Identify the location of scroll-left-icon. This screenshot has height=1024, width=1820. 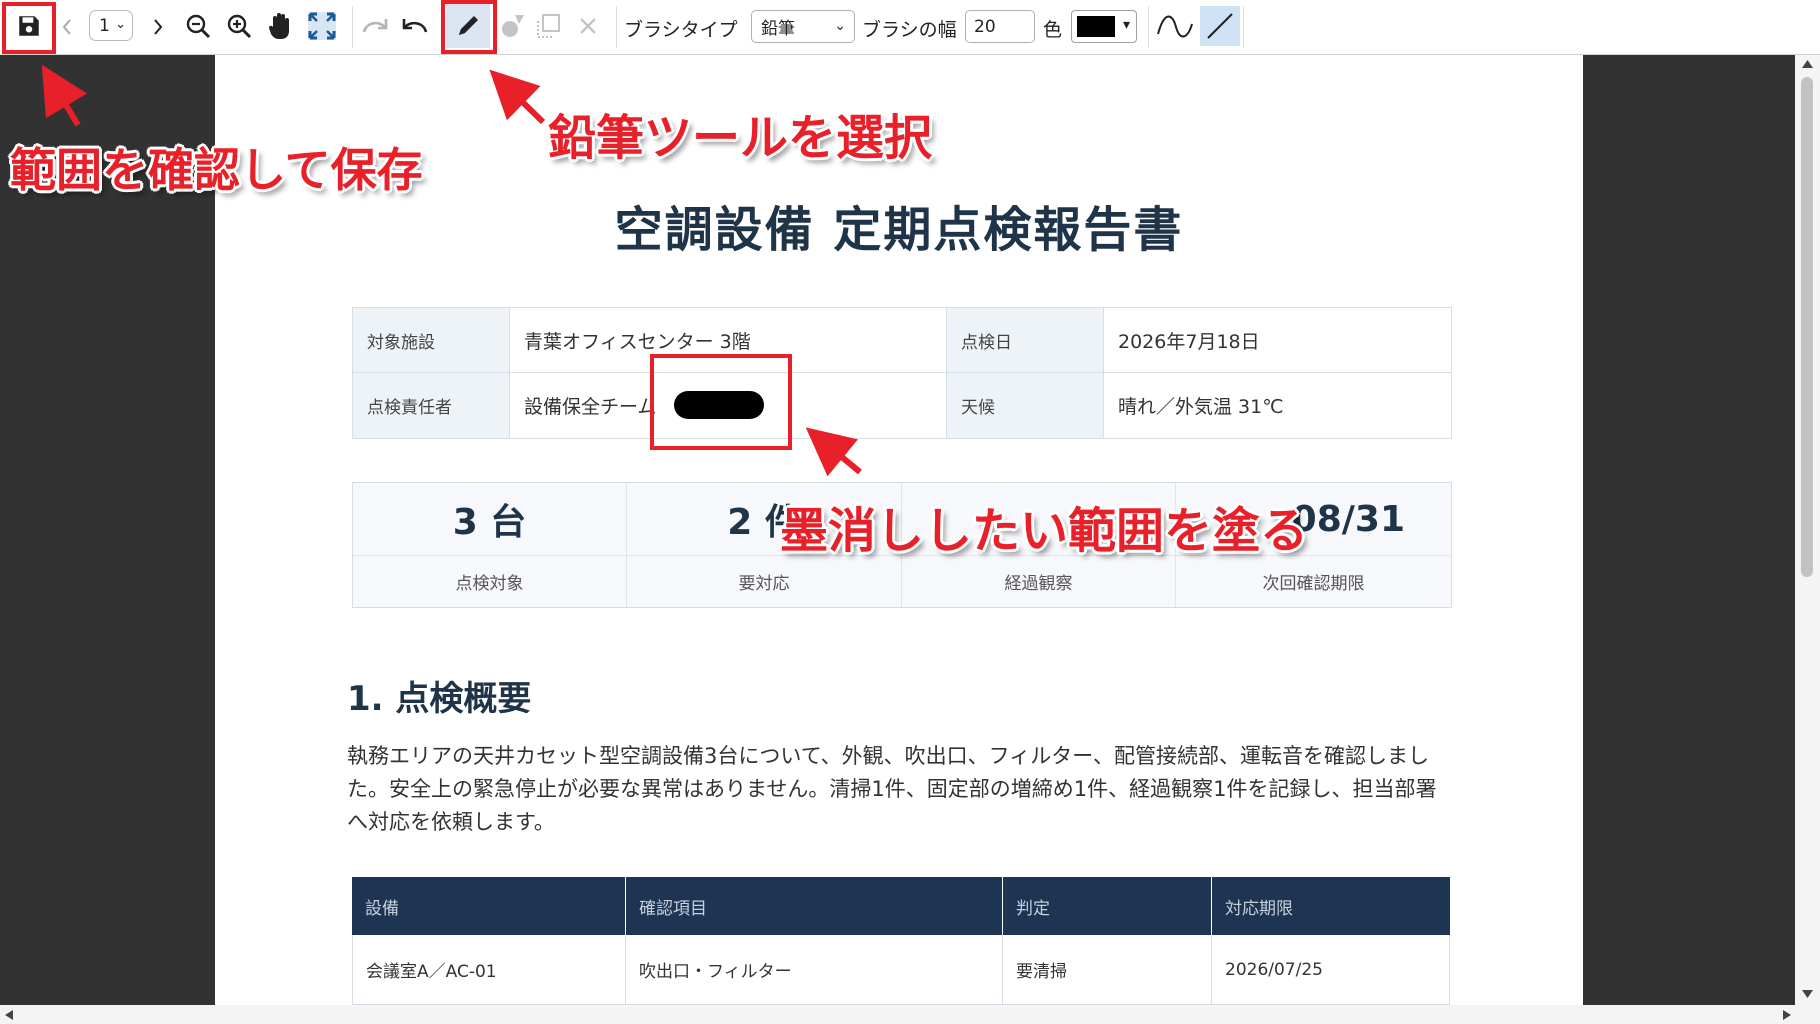
(9, 1015).